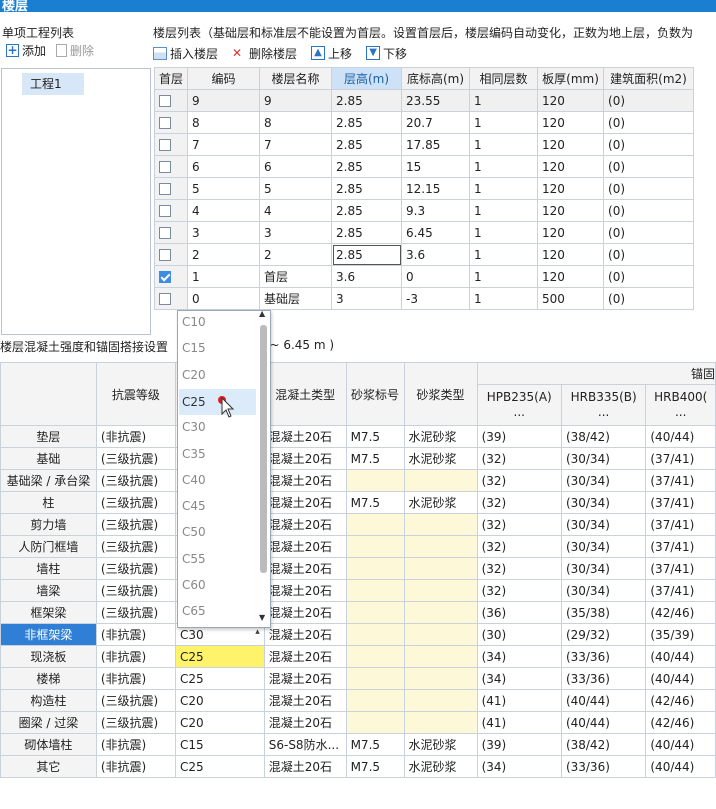 The image size is (716, 809). Describe the element at coordinates (680, 634) in the screenshot. I see `concrete-cell-hrb400: (35/39)` at that location.